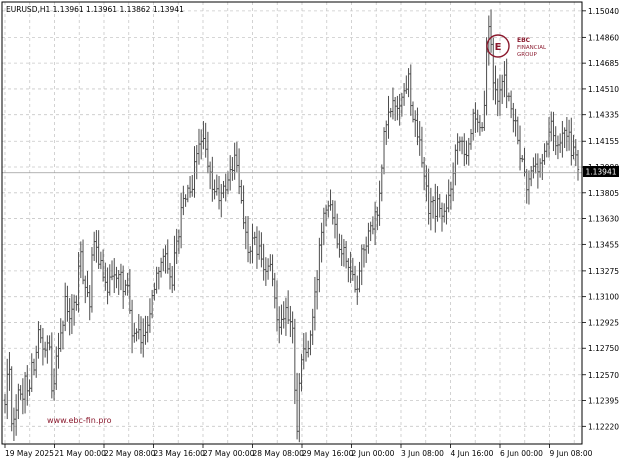  Describe the element at coordinates (603, 271) in the screenshot. I see `y-tick-label: 1.13275` at that location.